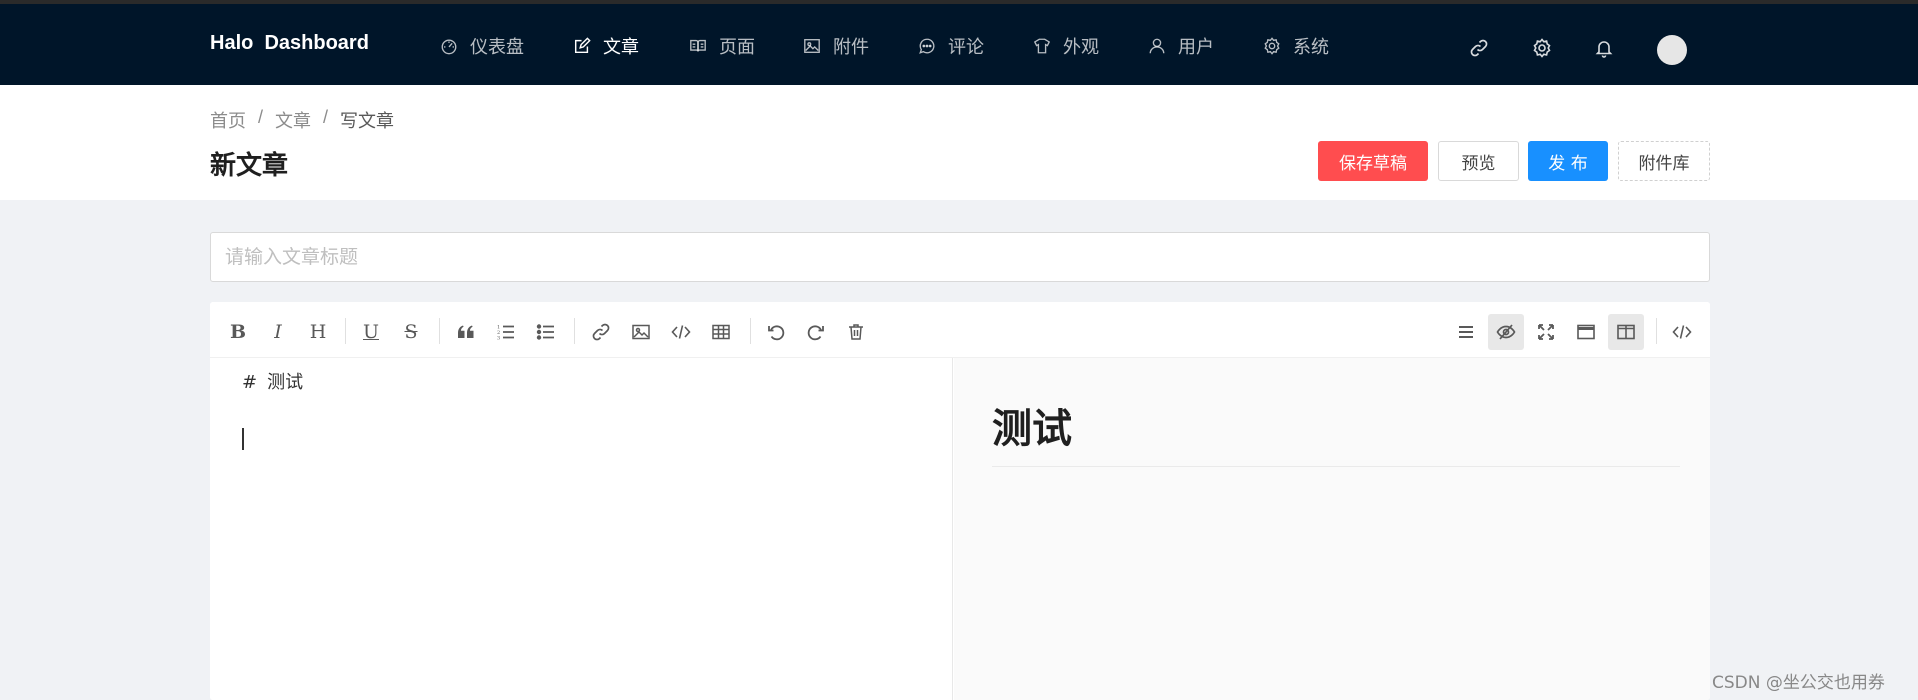  What do you see at coordinates (1466, 332) in the screenshot?
I see `navigation-icon` at bounding box center [1466, 332].